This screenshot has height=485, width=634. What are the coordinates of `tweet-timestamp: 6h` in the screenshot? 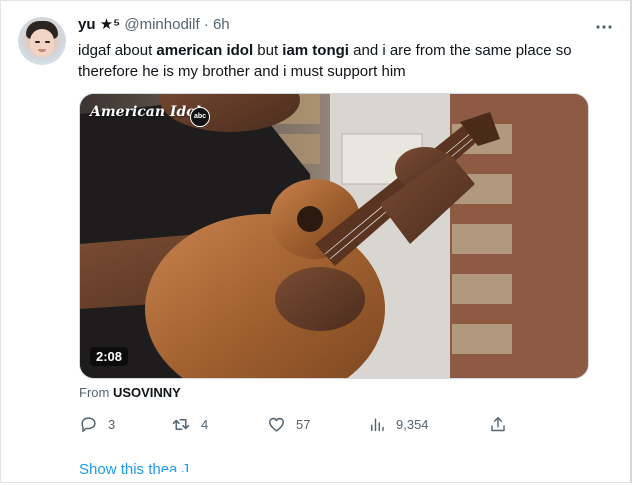 It's located at (221, 24).